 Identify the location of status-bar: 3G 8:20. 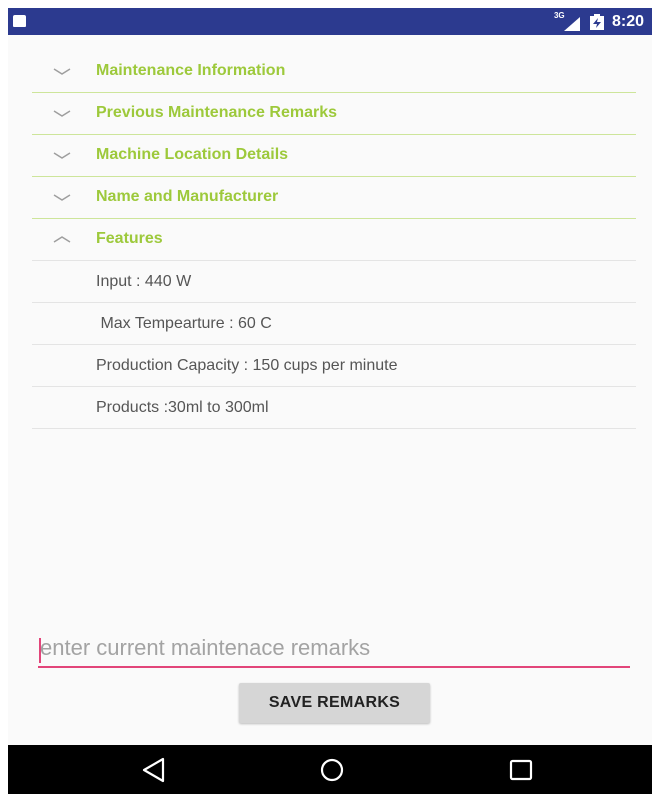
(330, 21).